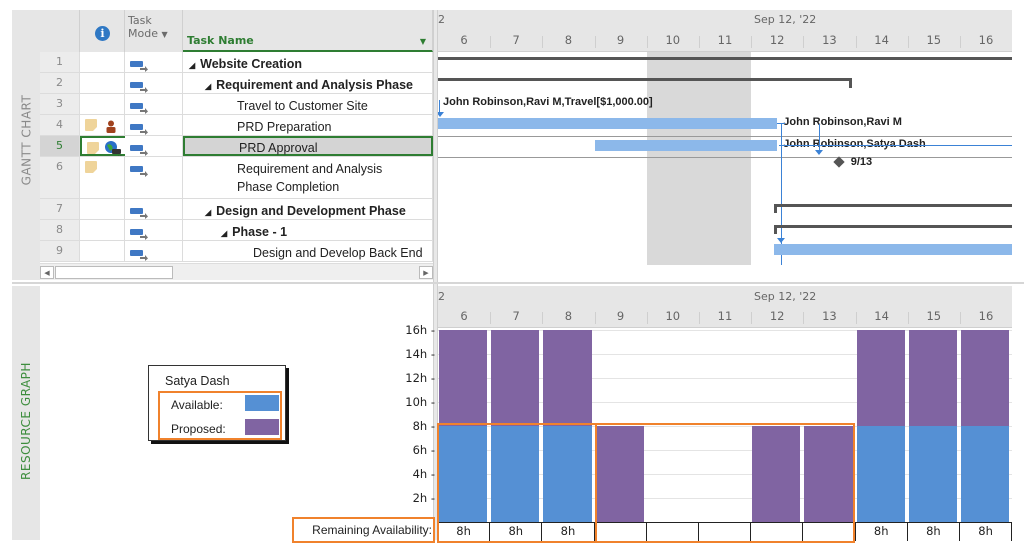  I want to click on row-number: 1, so click(60, 62).